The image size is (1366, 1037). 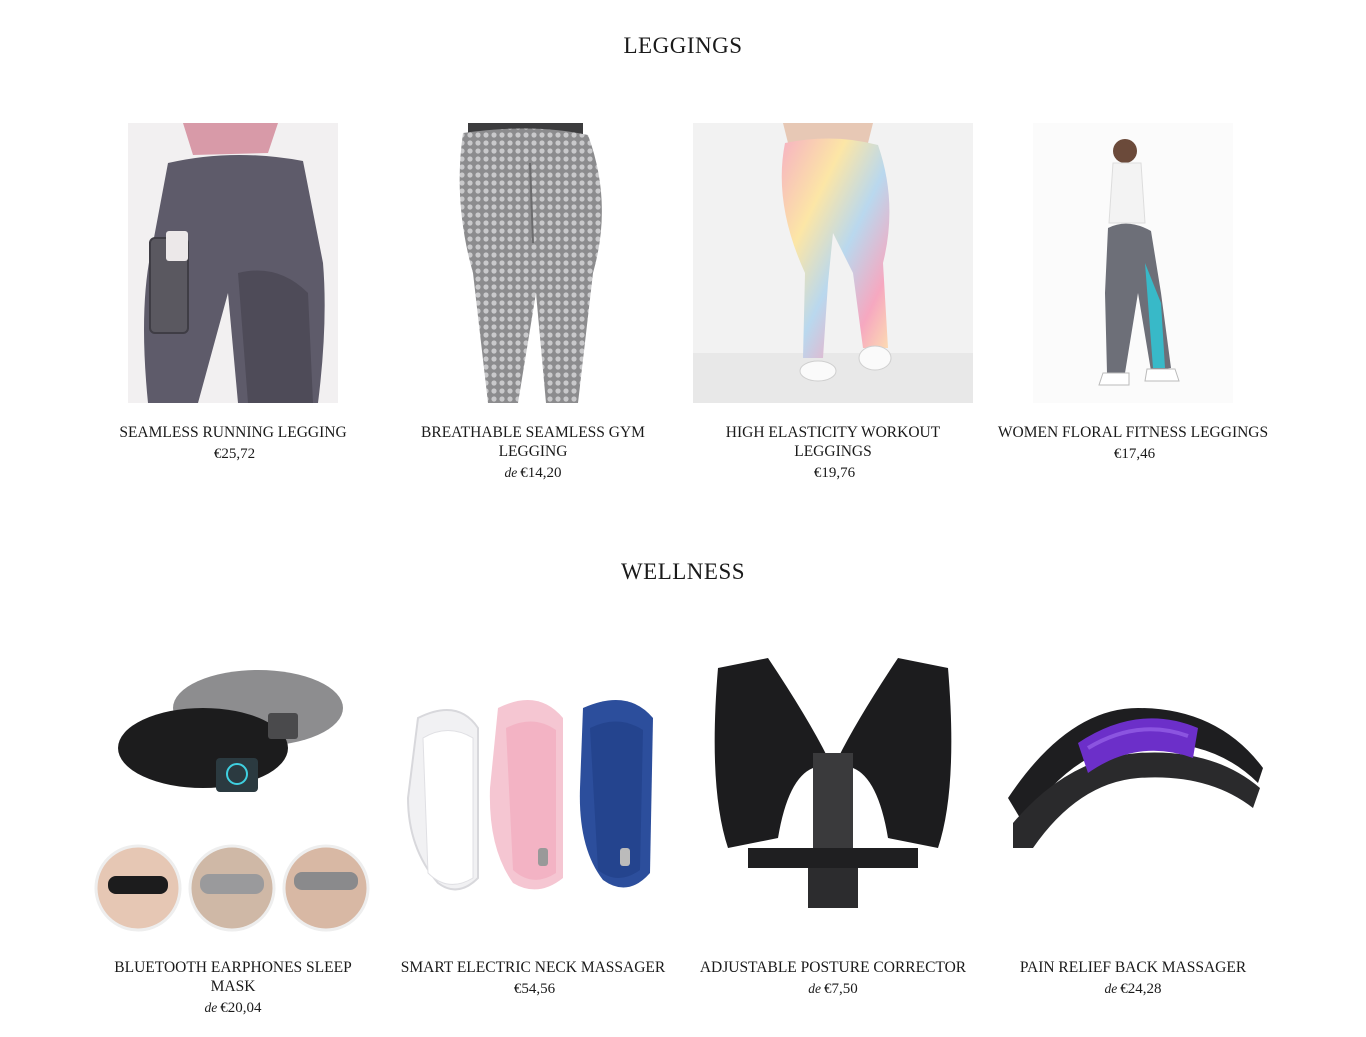 I want to click on product-card-breathable-seamless-gym-legging: BREATHABLE SEAMLESS GYM LEGGING de €14,20, so click(x=533, y=302).